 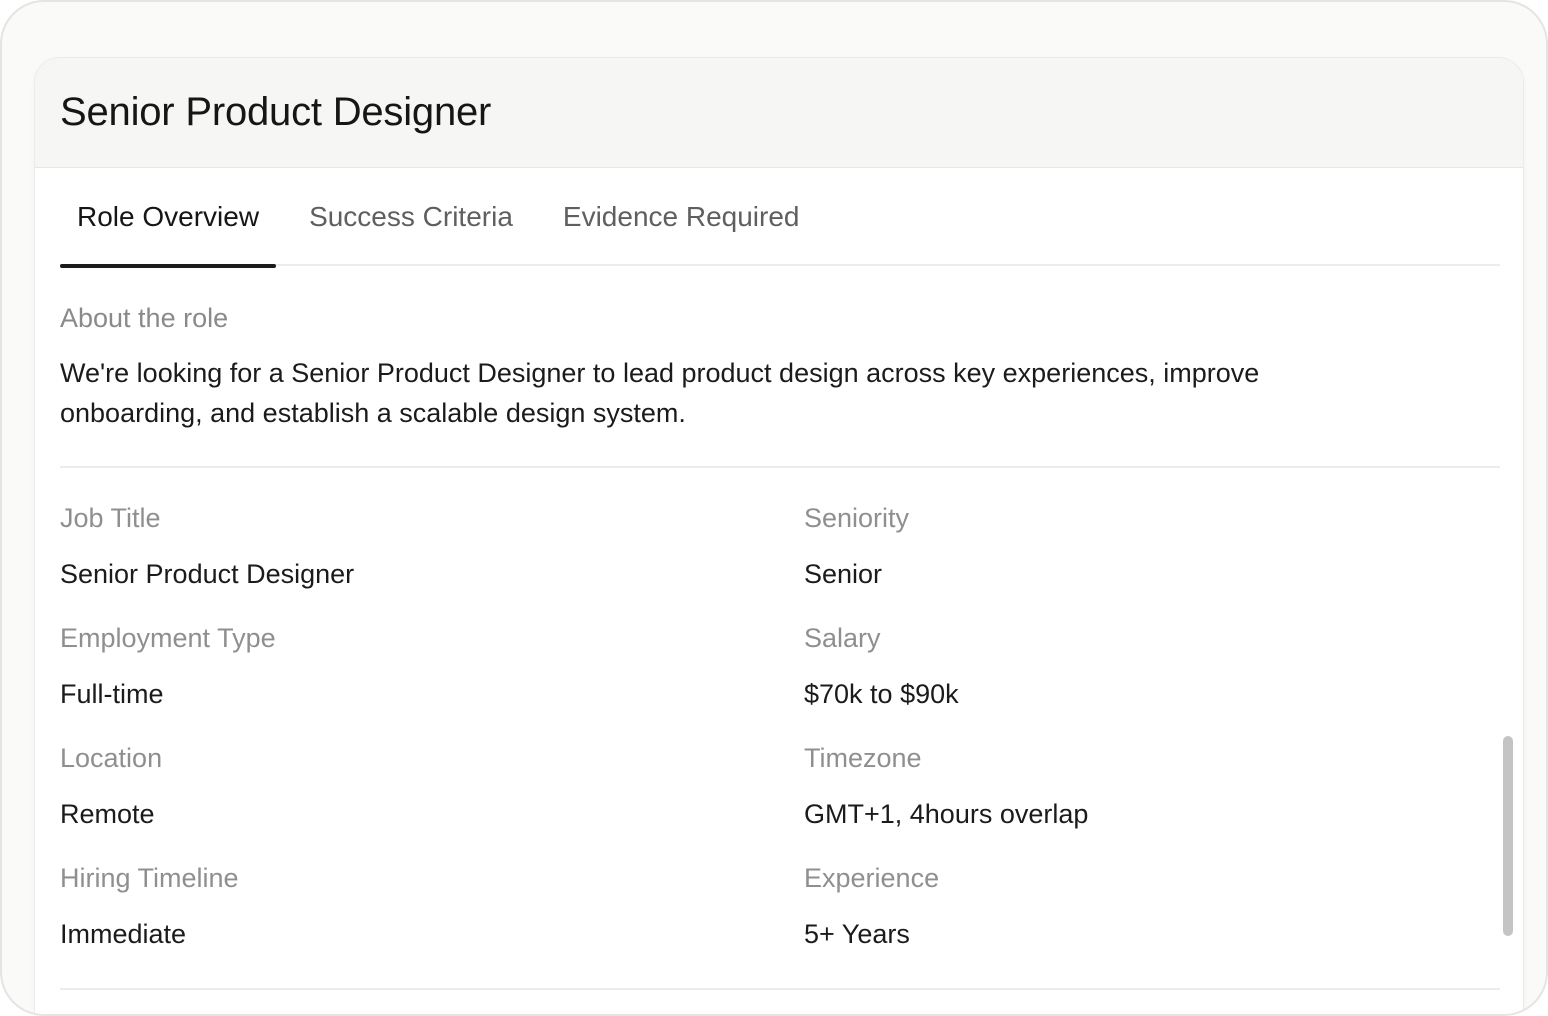 What do you see at coordinates (149, 878) in the screenshot?
I see `field-label: Hiring Timeline` at bounding box center [149, 878].